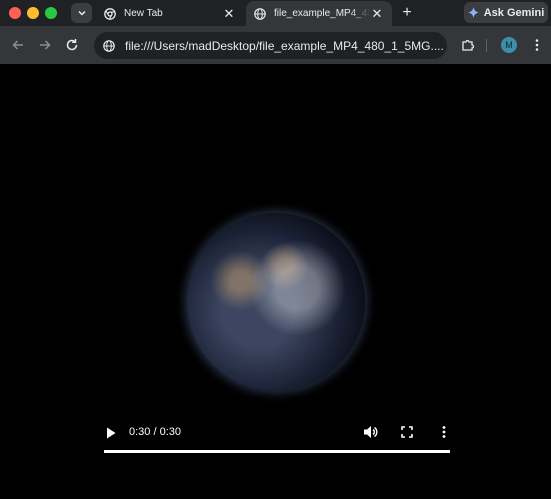 This screenshot has height=499, width=551. I want to click on tab-video-file: file_example_MP4_480_1_5MG.mp4 ✕, so click(319, 13).